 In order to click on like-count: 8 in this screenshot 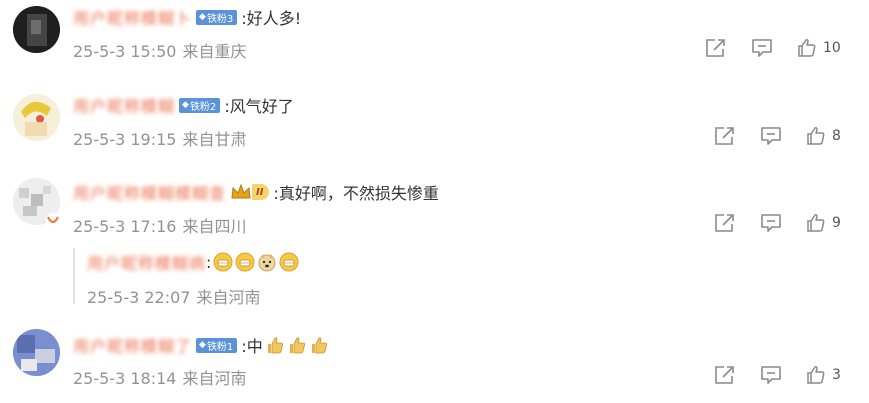, I will do `click(836, 136)`.